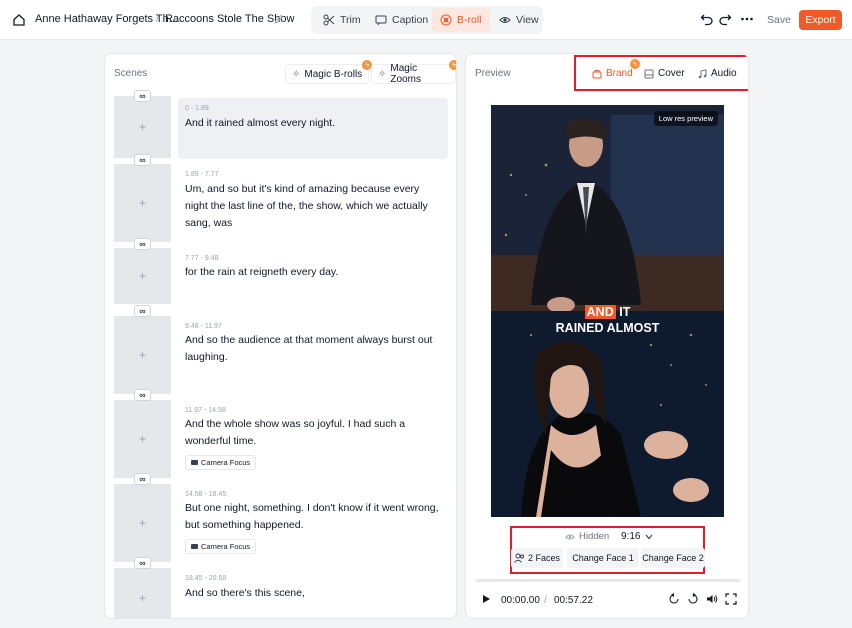  I want to click on home-icon, so click(19, 20).